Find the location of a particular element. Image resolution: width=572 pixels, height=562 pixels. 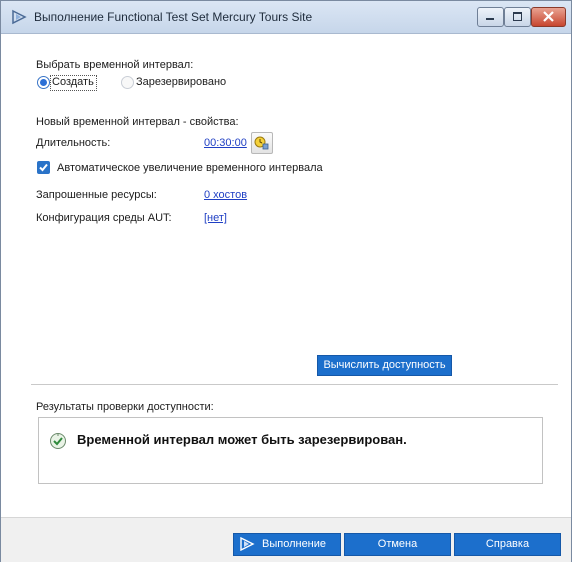

cancel-button: Отмена is located at coordinates (397, 544).